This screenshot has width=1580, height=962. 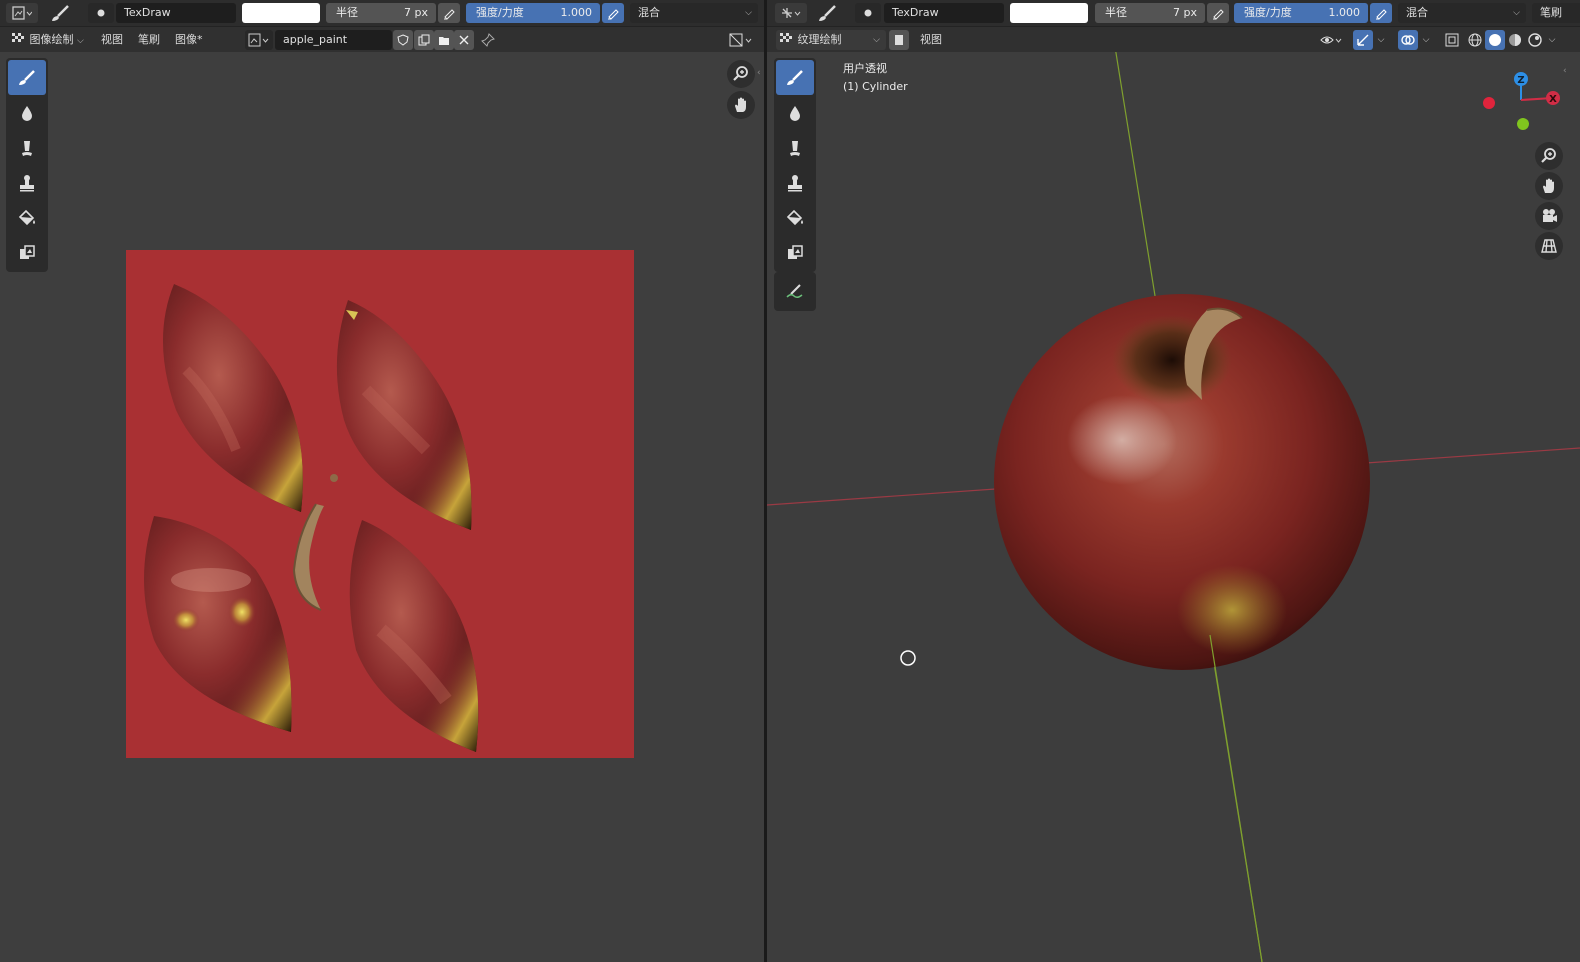 What do you see at coordinates (488, 40) in the screenshot?
I see `pin-button` at bounding box center [488, 40].